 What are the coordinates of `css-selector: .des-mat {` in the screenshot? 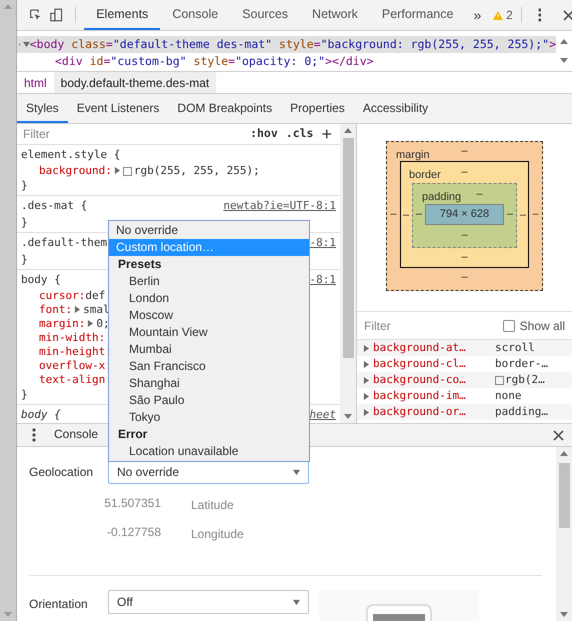 It's located at (54, 206).